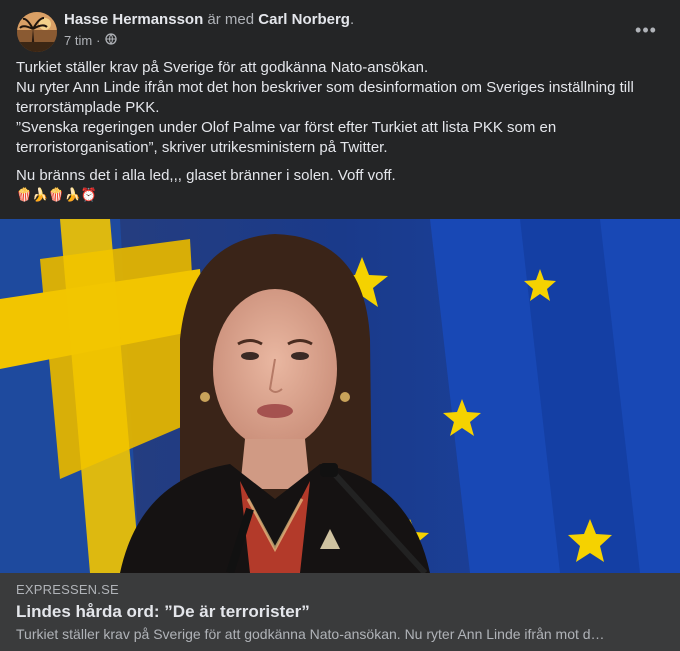  I want to click on link-title: Lindes hårda ord: ”De är terrorister”, so click(163, 612).